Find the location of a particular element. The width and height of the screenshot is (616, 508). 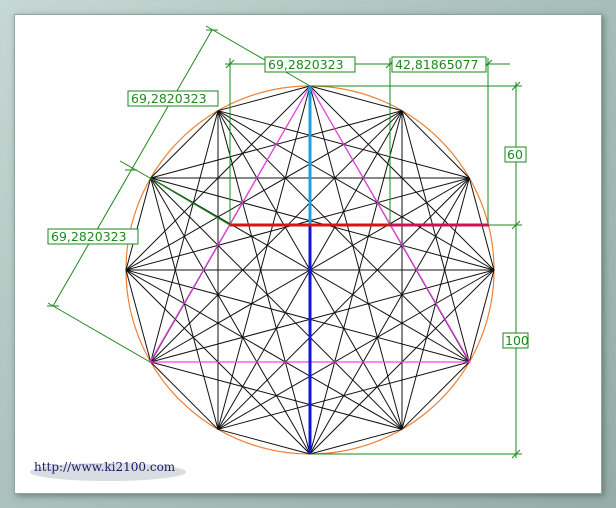

dim-text-left-lower: 69,2820323 is located at coordinates (89, 236).